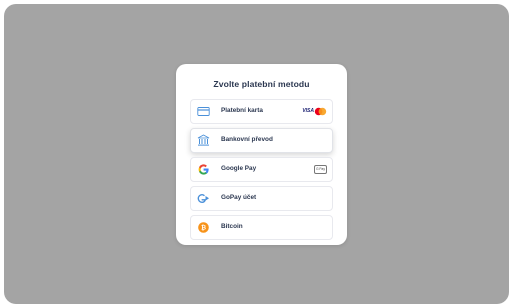  Describe the element at coordinates (239, 197) in the screenshot. I see `payment-option-label: GoPay účet` at that location.